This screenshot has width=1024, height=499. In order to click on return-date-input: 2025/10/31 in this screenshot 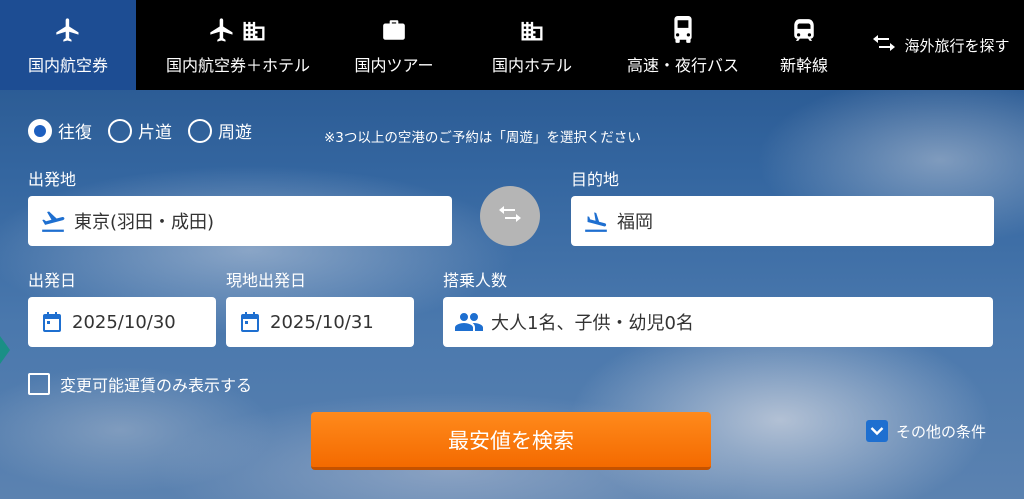, I will do `click(320, 322)`.